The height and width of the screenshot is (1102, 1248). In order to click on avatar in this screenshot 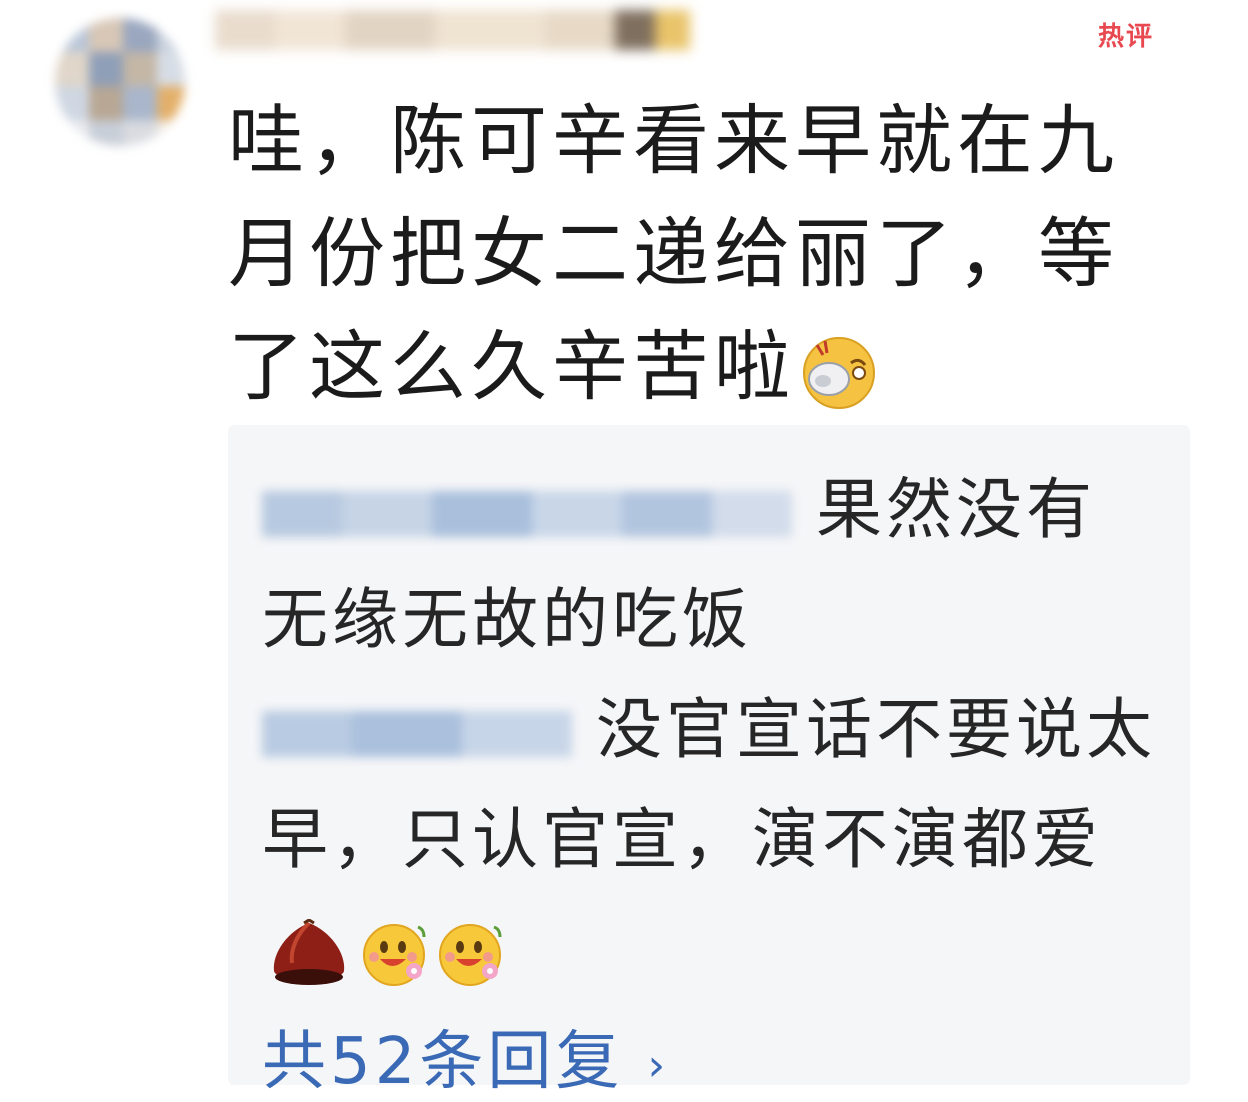, I will do `click(120, 82)`.